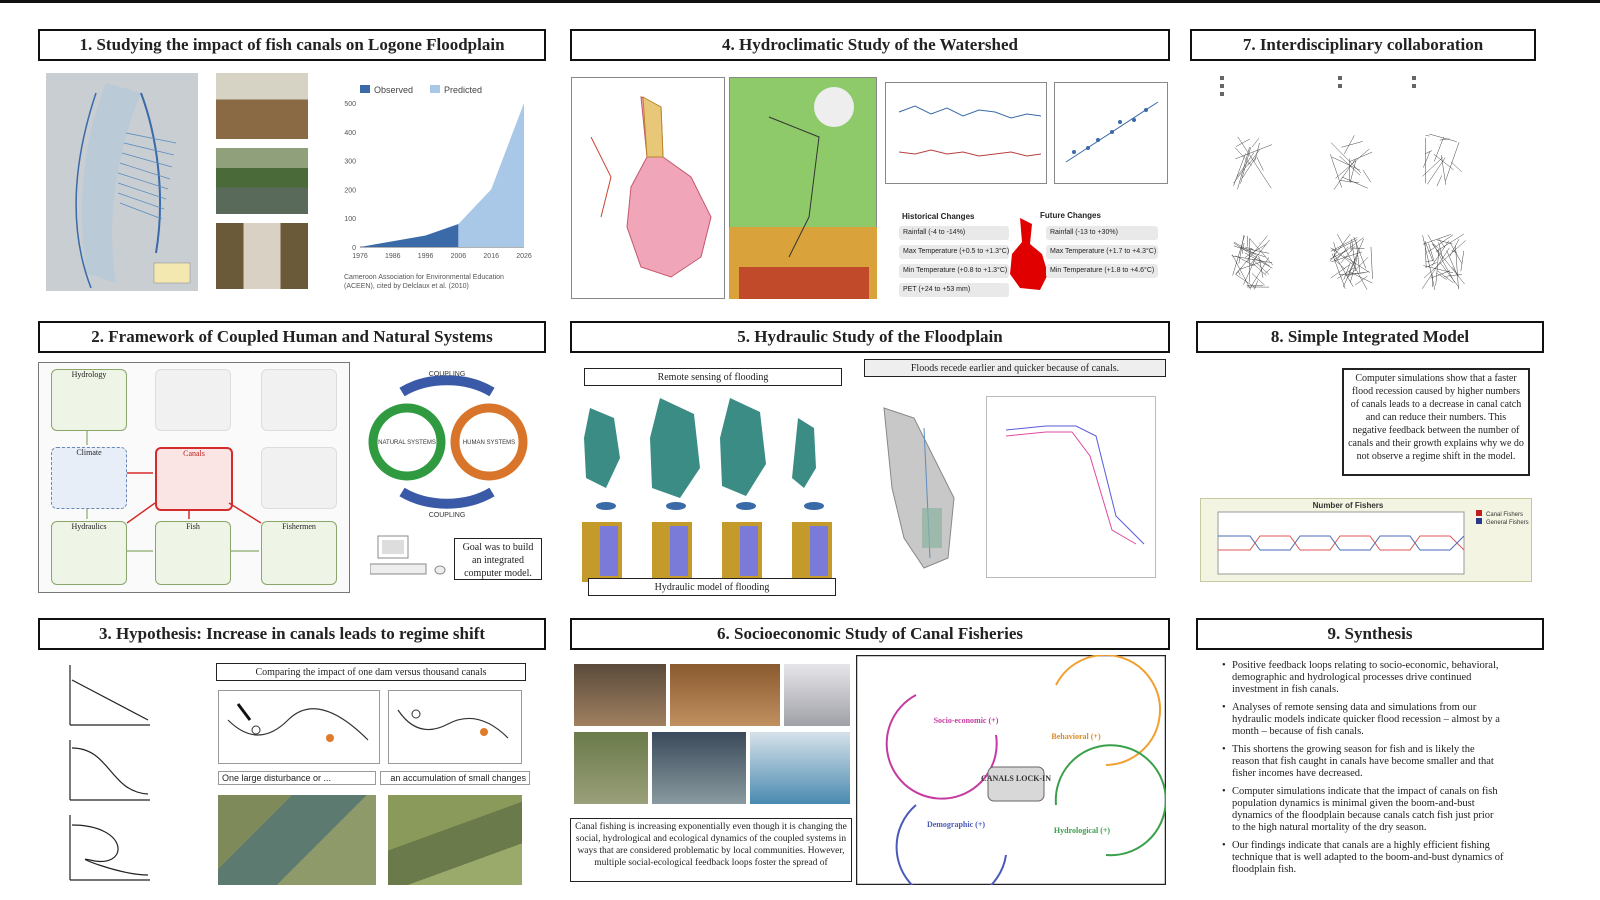 The width and height of the screenshot is (1600, 900). I want to click on legend-observed-label: Observed, so click(393, 90).